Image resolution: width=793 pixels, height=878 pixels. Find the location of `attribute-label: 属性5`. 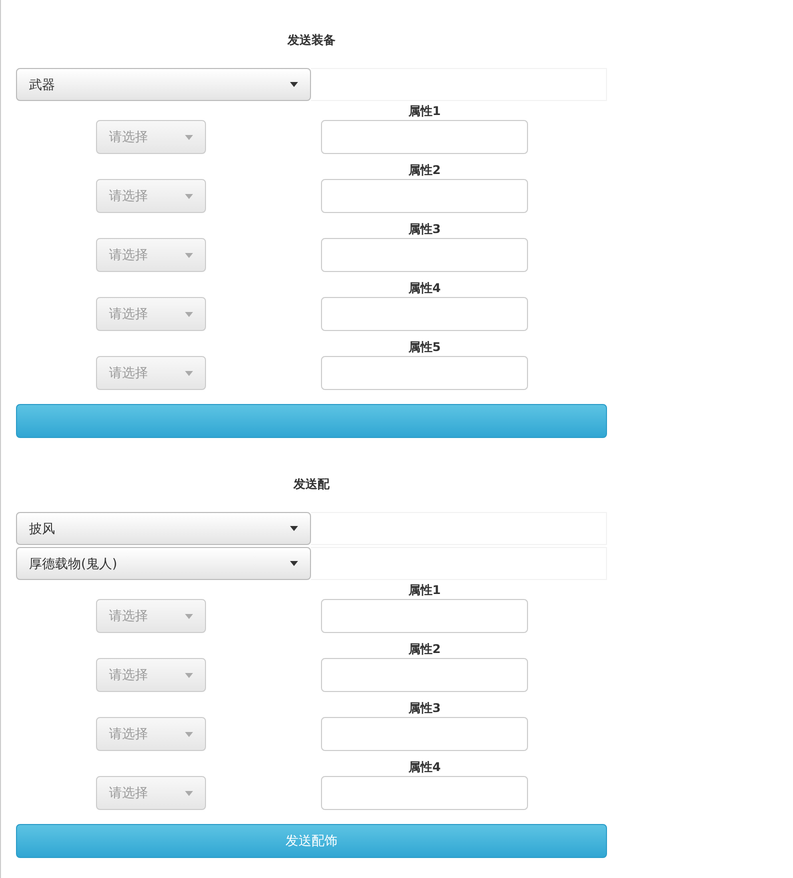

attribute-label: 属性5 is located at coordinates (424, 347).